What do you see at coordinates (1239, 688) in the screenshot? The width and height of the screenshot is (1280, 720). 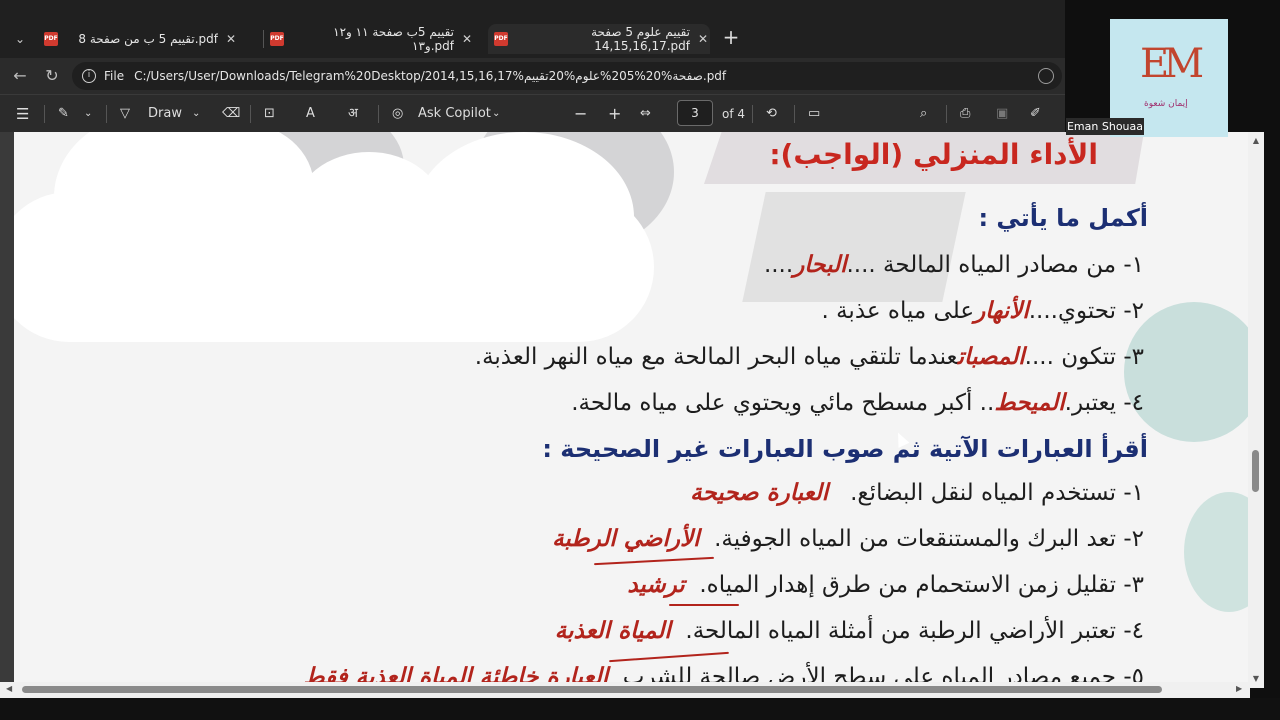 I see `scroll-right-arrow-icon: ▶` at bounding box center [1239, 688].